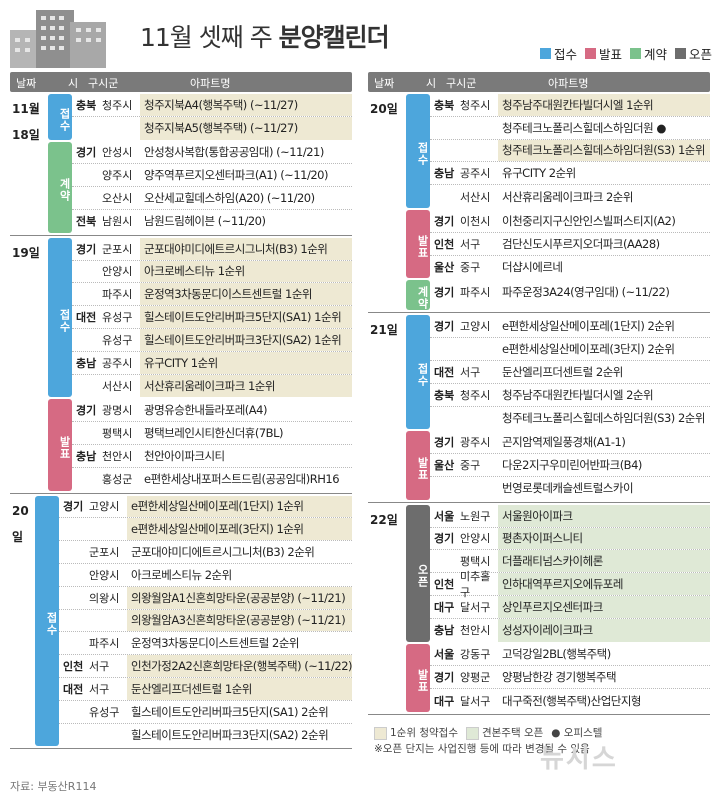  I want to click on apartment-name: 인하대역푸르지오에듀포레, so click(604, 584).